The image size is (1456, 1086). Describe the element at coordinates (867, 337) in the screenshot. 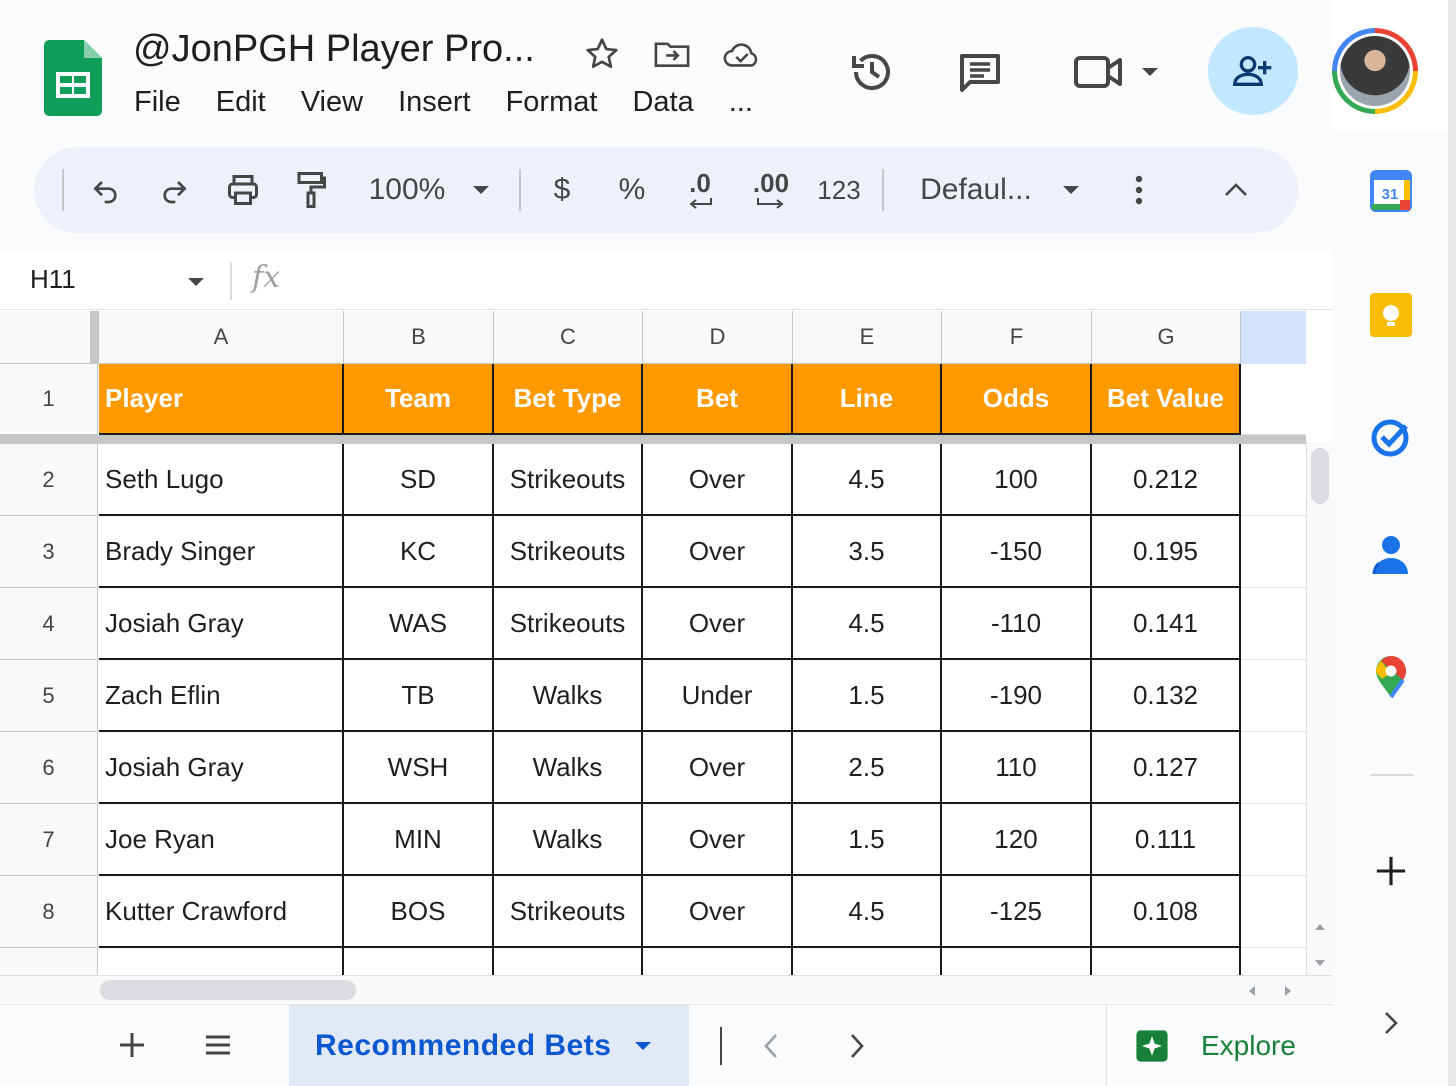

I see `column-header-e: E` at that location.